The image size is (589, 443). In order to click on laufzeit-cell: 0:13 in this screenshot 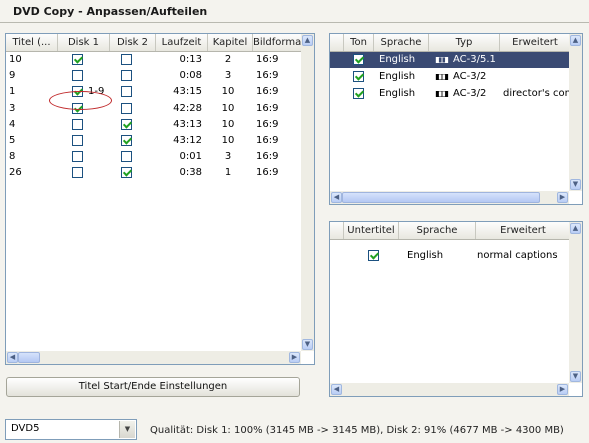, I will do `click(190, 59)`.